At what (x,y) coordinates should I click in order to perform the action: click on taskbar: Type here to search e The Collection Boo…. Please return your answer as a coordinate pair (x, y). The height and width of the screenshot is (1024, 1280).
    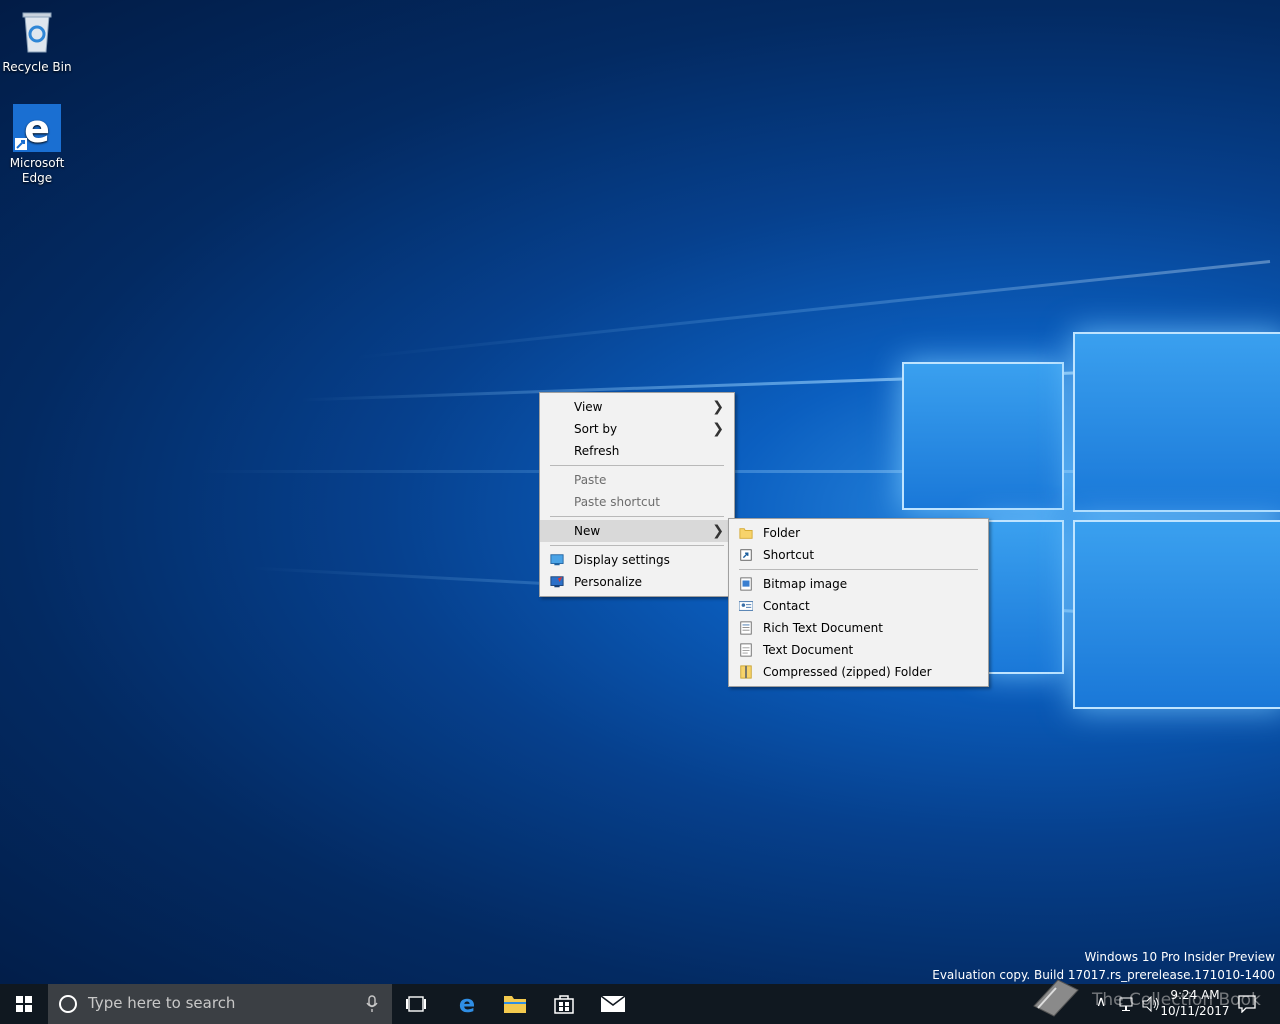
    Looking at the image, I should click on (640, 1001).